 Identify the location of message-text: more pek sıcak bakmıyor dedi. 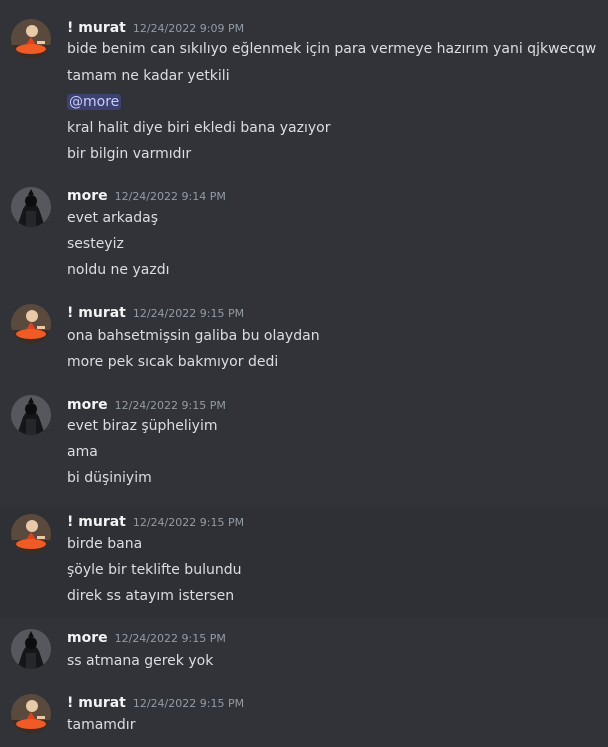
(173, 362).